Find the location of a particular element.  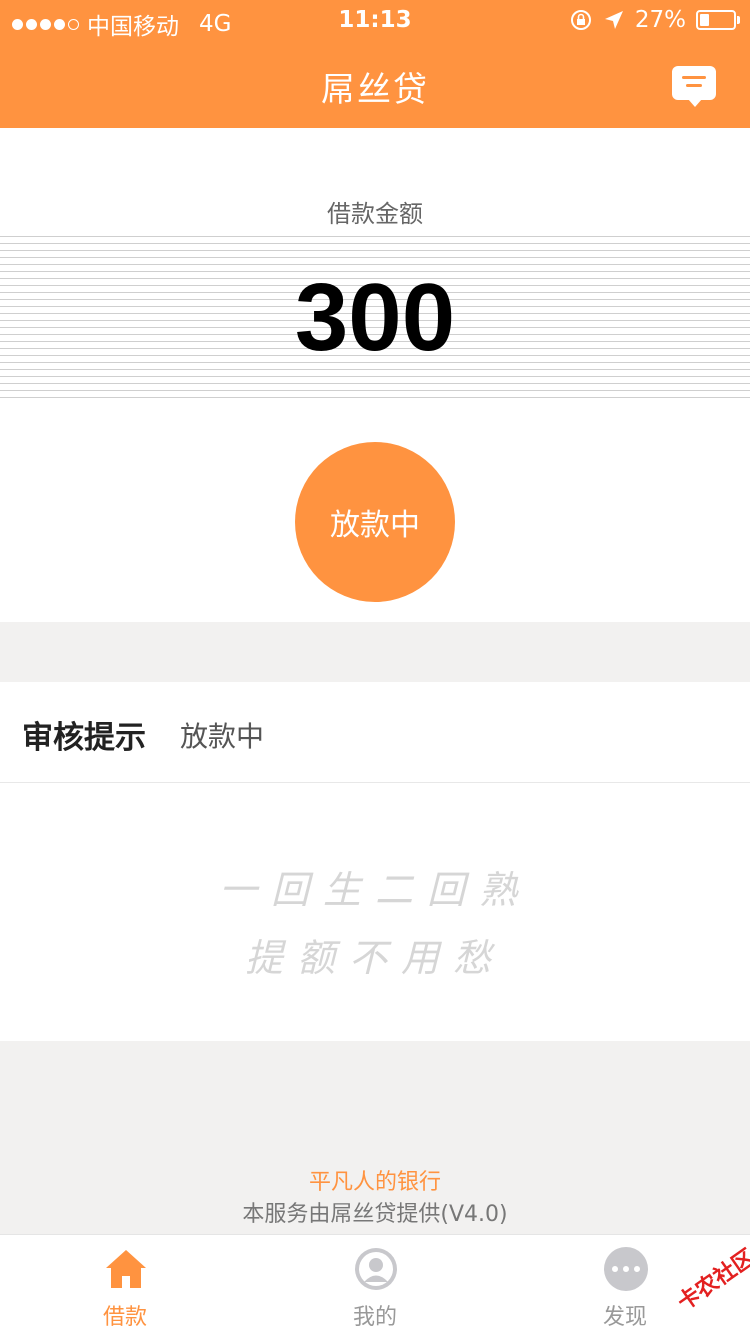

tab-mine: 我的 is located at coordinates (375, 1285).